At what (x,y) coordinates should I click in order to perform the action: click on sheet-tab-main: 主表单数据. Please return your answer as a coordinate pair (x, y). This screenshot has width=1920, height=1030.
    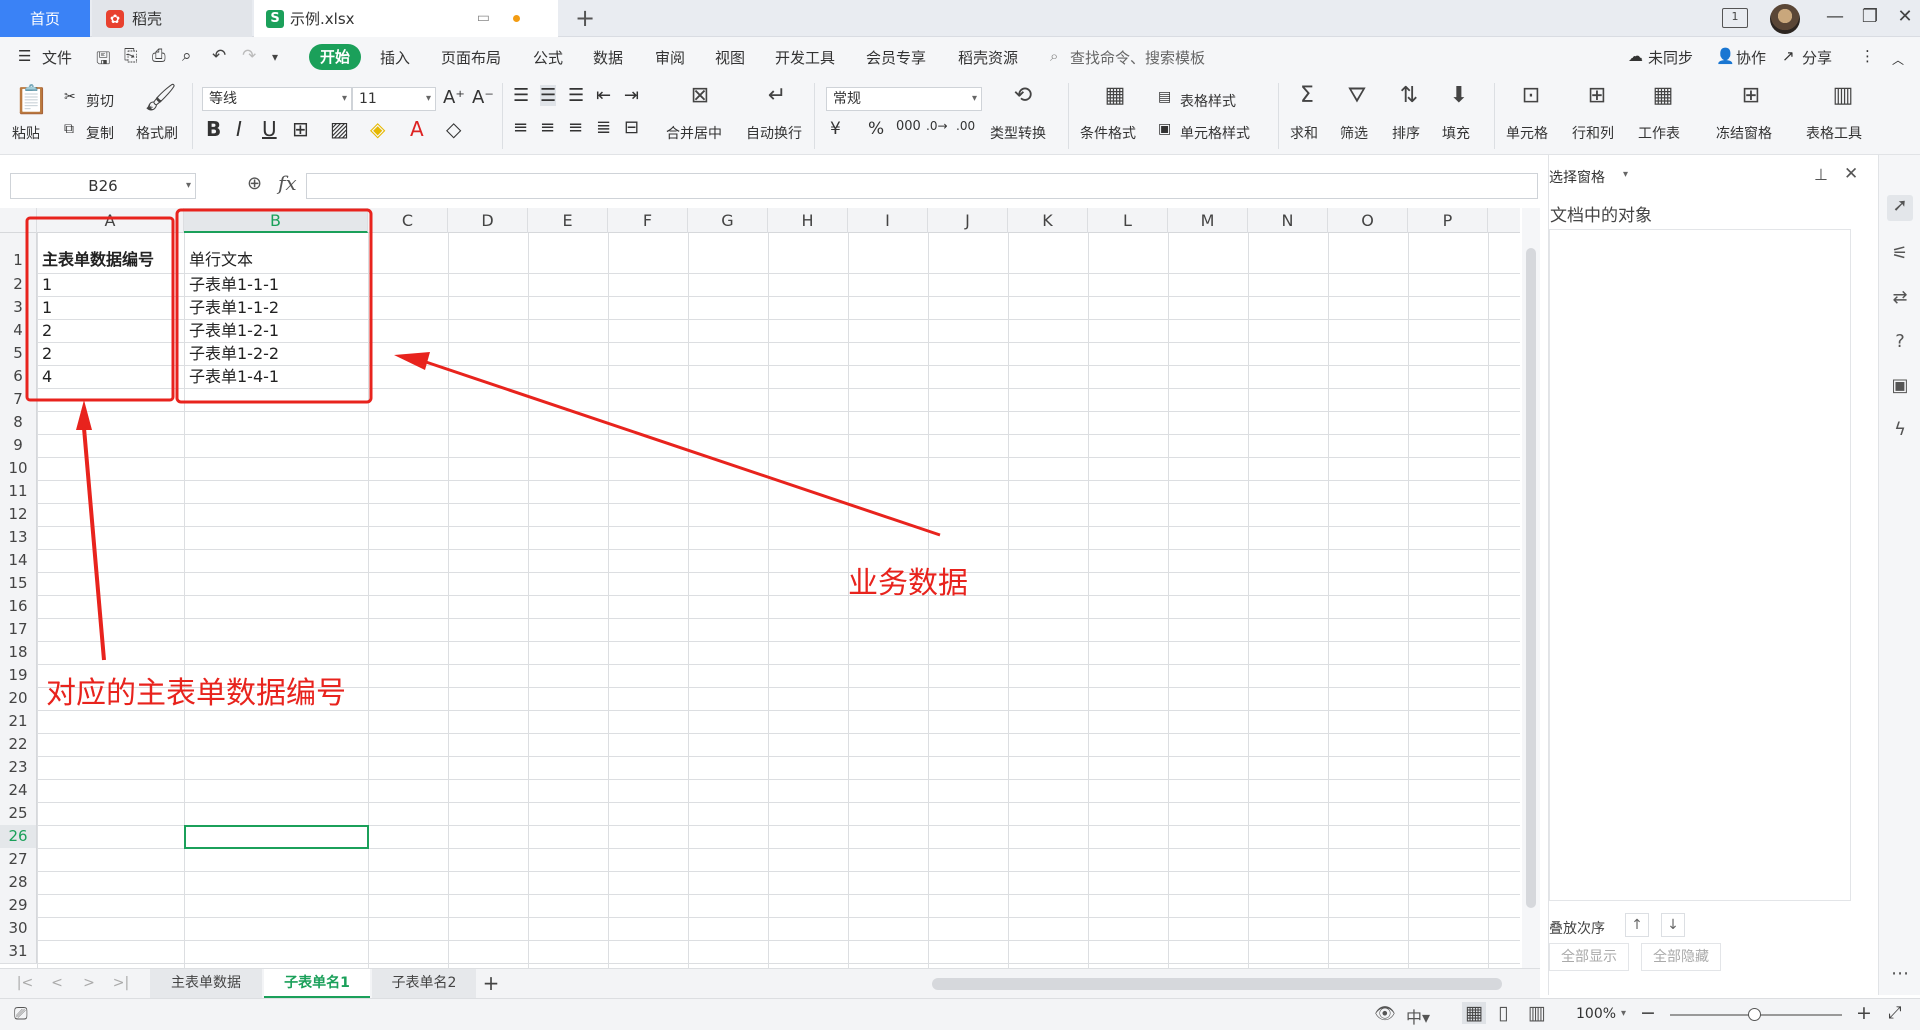
    Looking at the image, I should click on (206, 983).